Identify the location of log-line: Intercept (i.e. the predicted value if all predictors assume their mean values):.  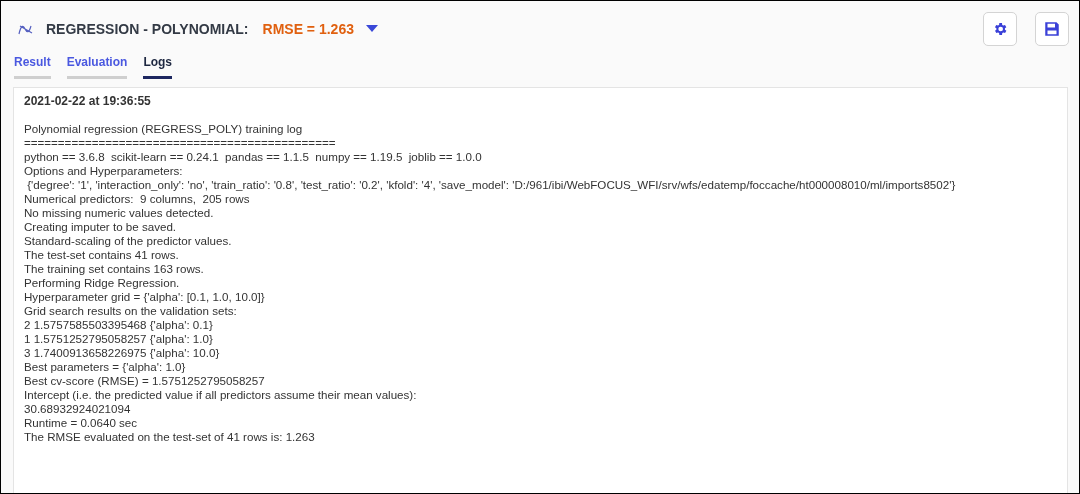
(221, 395).